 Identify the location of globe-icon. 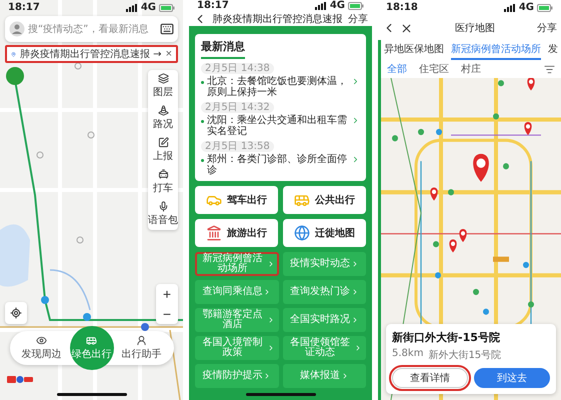
(302, 233).